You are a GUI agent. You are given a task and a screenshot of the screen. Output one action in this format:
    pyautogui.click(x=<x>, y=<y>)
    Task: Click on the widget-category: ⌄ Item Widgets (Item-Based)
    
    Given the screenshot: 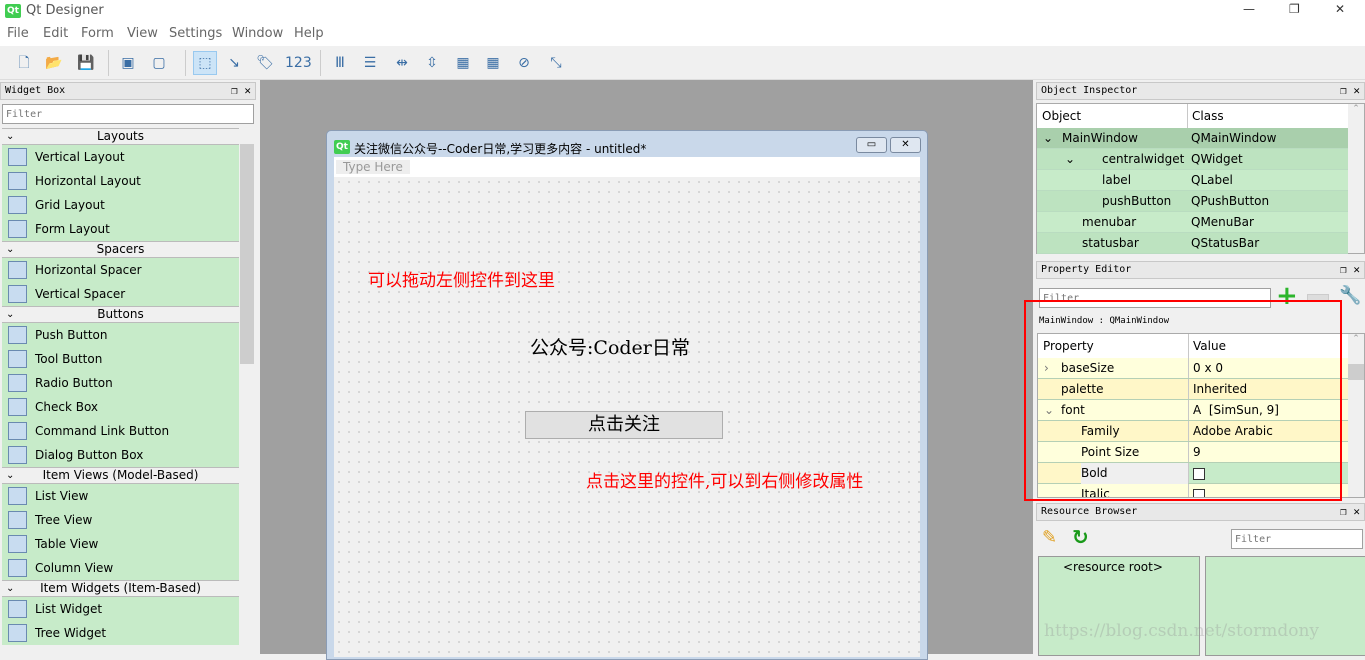 What is the action you would take?
    pyautogui.click(x=120, y=588)
    